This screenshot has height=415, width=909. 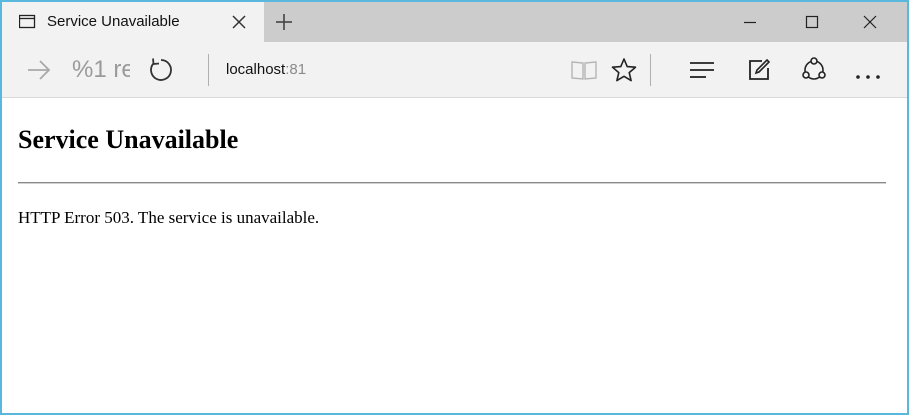 I want to click on horizontal-rule, so click(x=452, y=183).